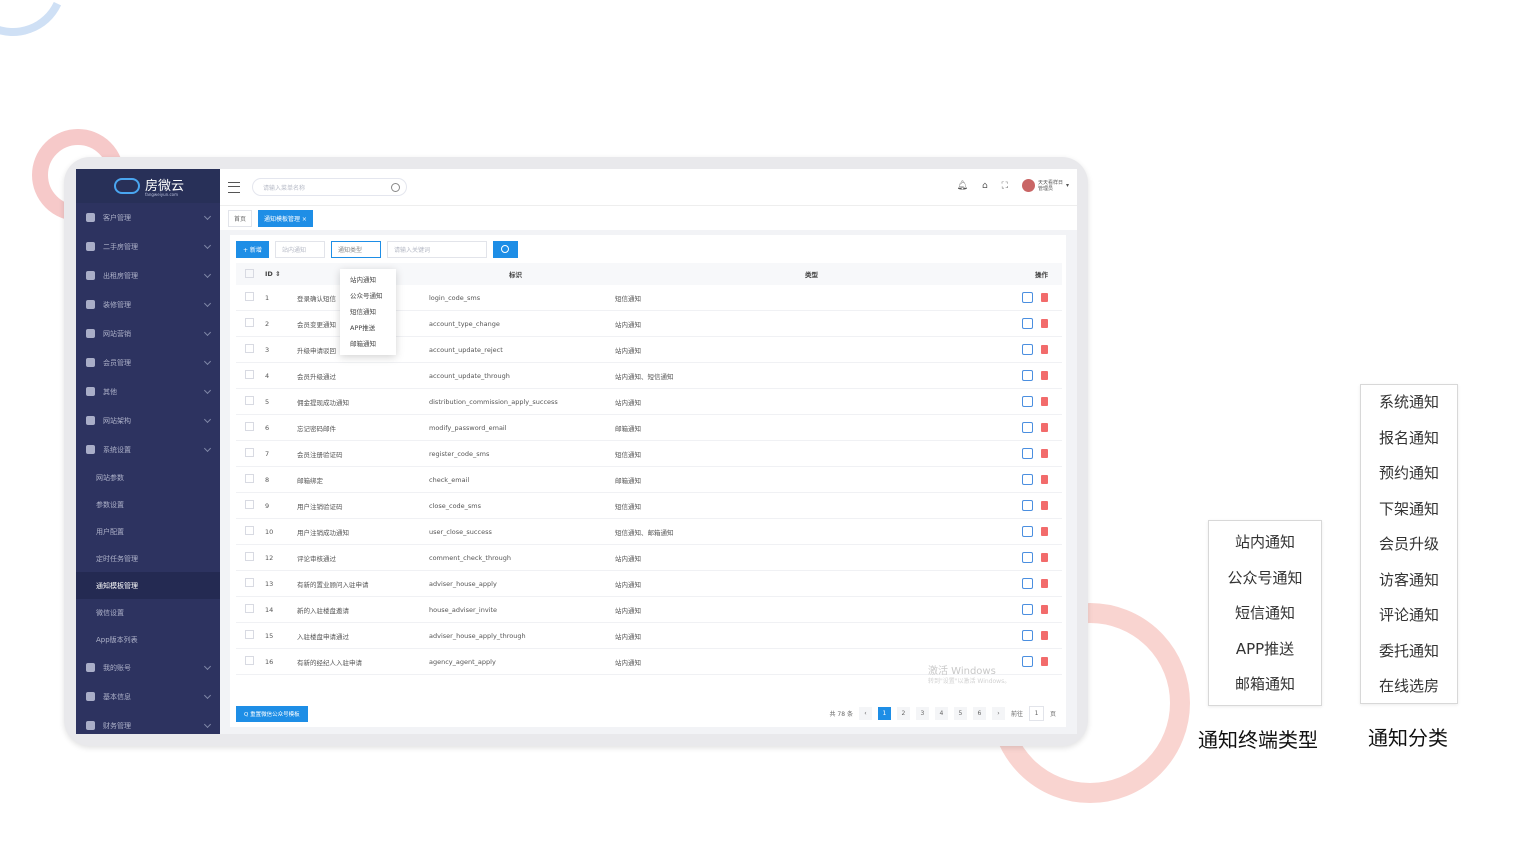 This screenshot has height=852, width=1515. What do you see at coordinates (884, 713) in the screenshot?
I see `page-button: 1` at bounding box center [884, 713].